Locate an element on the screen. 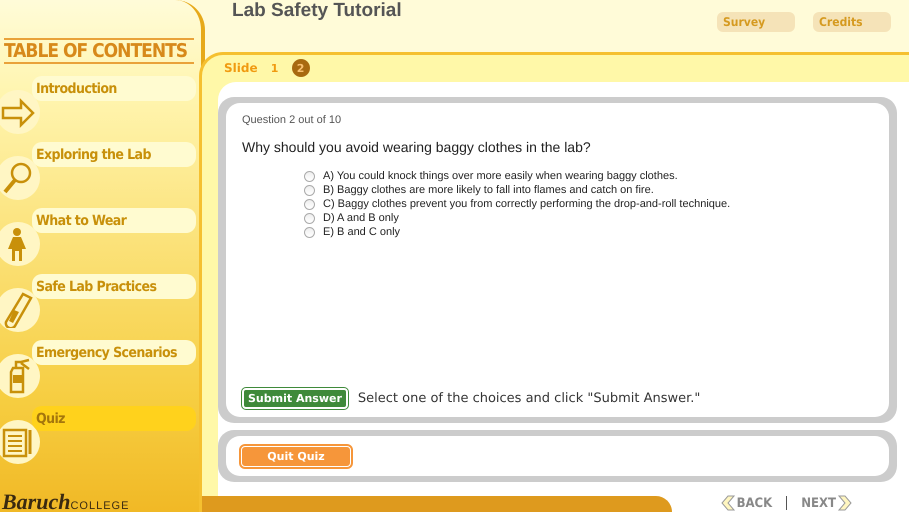  next-button: NEXT is located at coordinates (826, 503).